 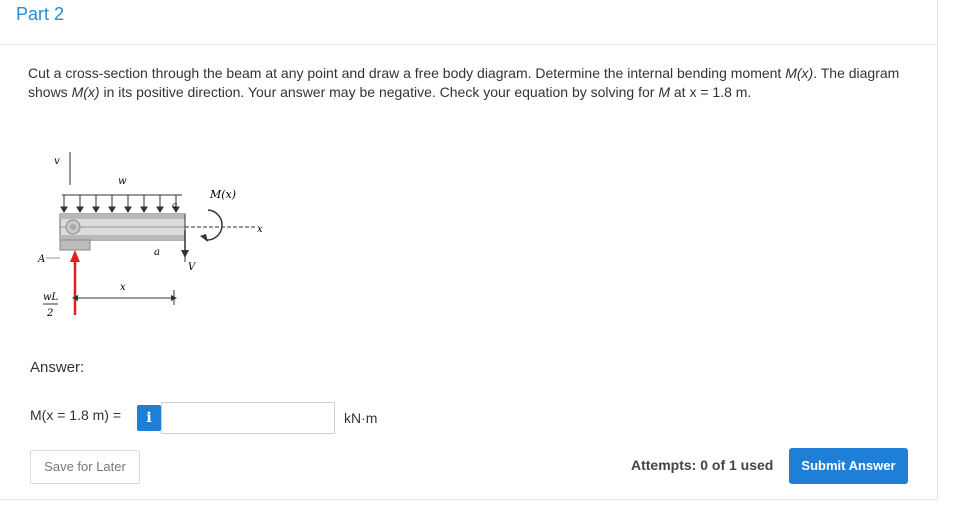 What do you see at coordinates (192, 267) in the screenshot?
I see `label-V: V` at bounding box center [192, 267].